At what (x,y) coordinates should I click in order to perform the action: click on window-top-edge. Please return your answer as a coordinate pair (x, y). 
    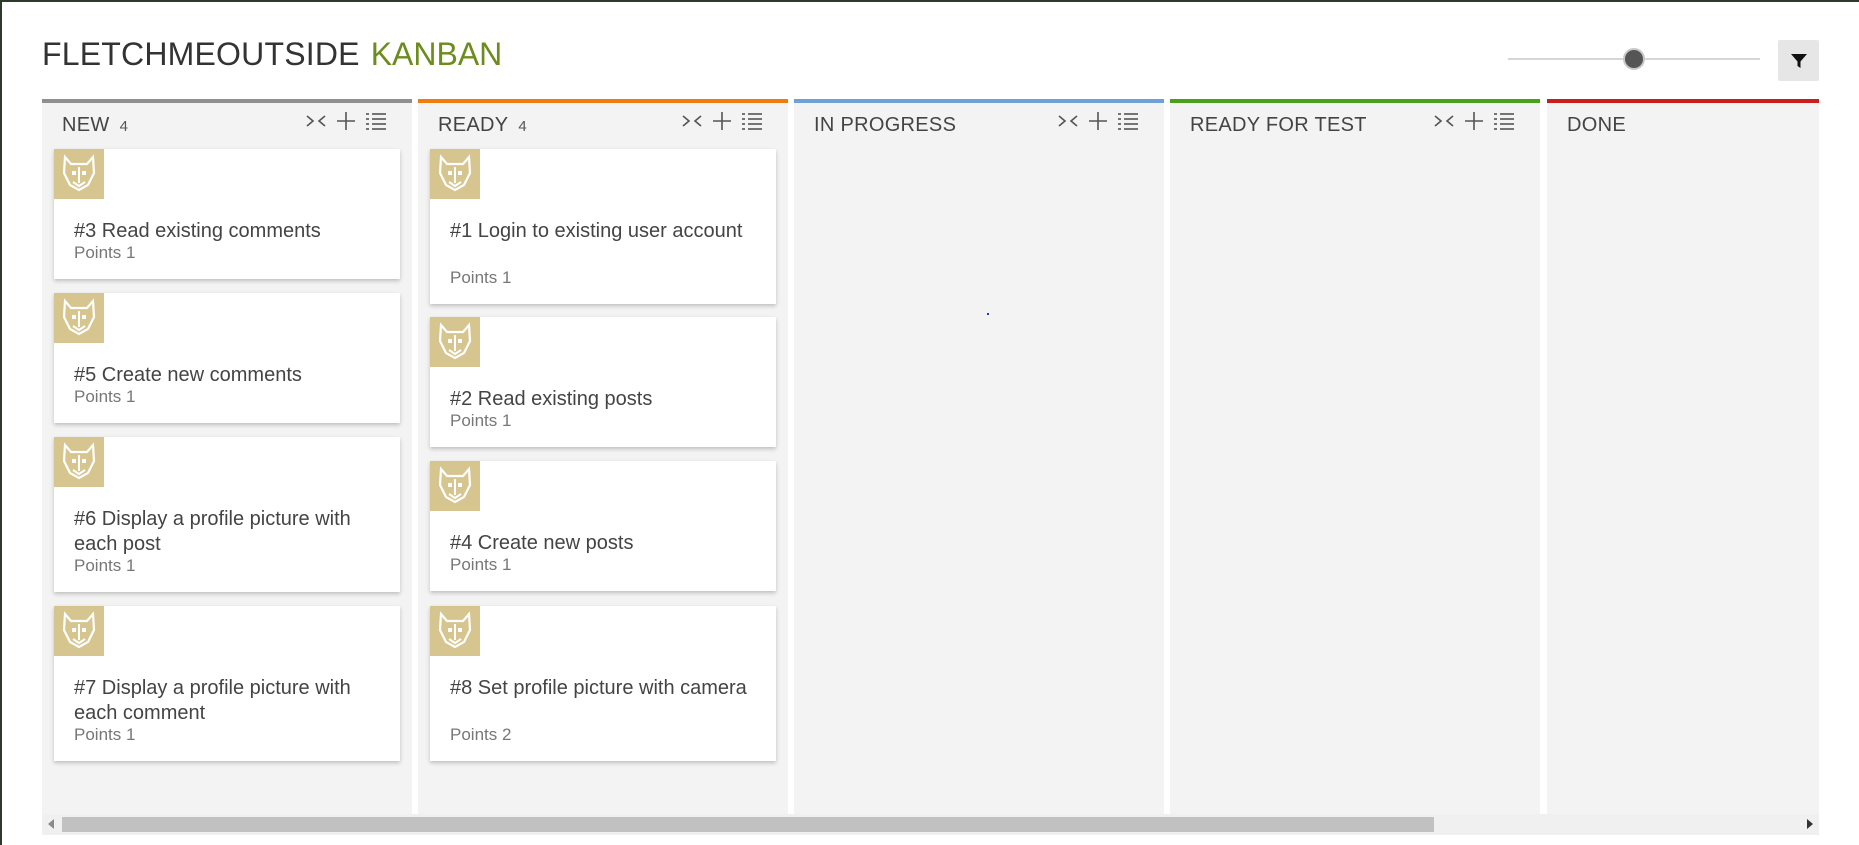
    Looking at the image, I should click on (929, 1).